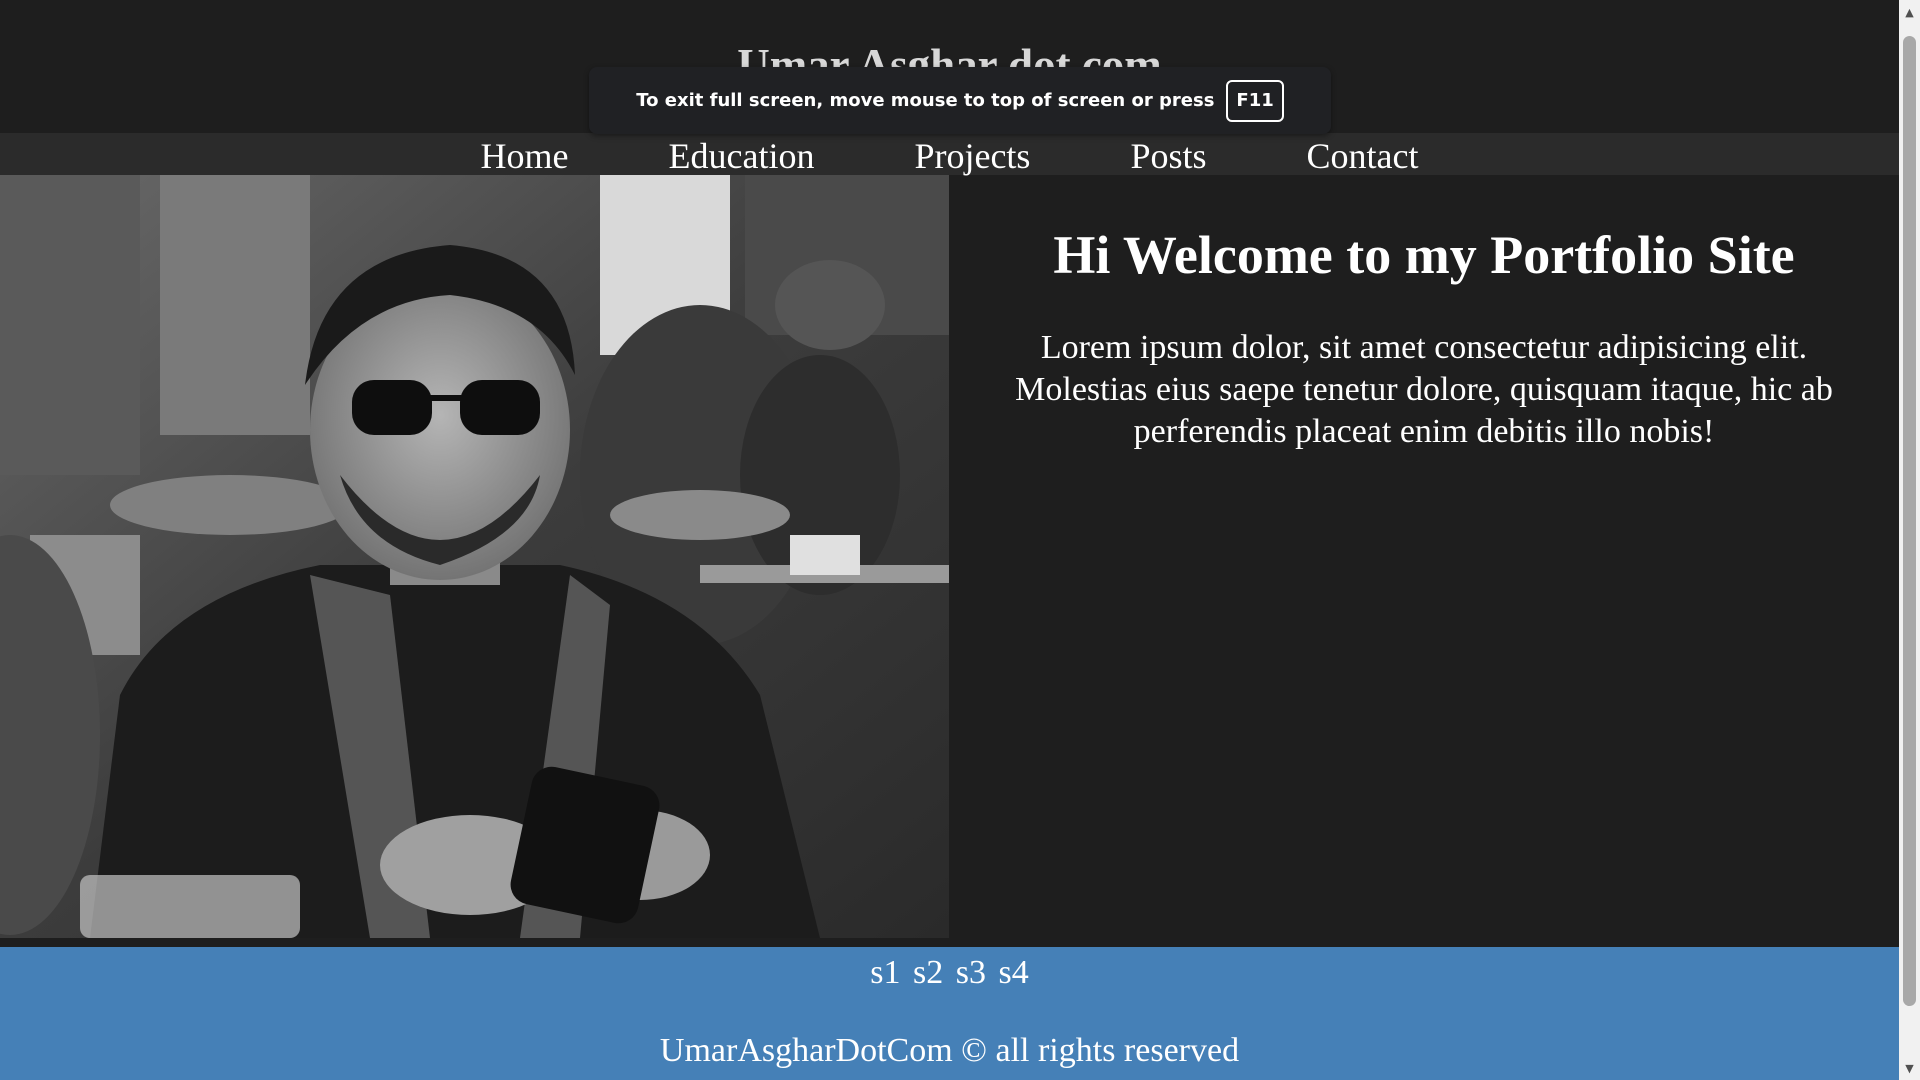 This screenshot has width=1920, height=1080. Describe the element at coordinates (949, 1050) in the screenshot. I see `copyright-text: UmarAsgharDotCom © all rights reserved` at that location.